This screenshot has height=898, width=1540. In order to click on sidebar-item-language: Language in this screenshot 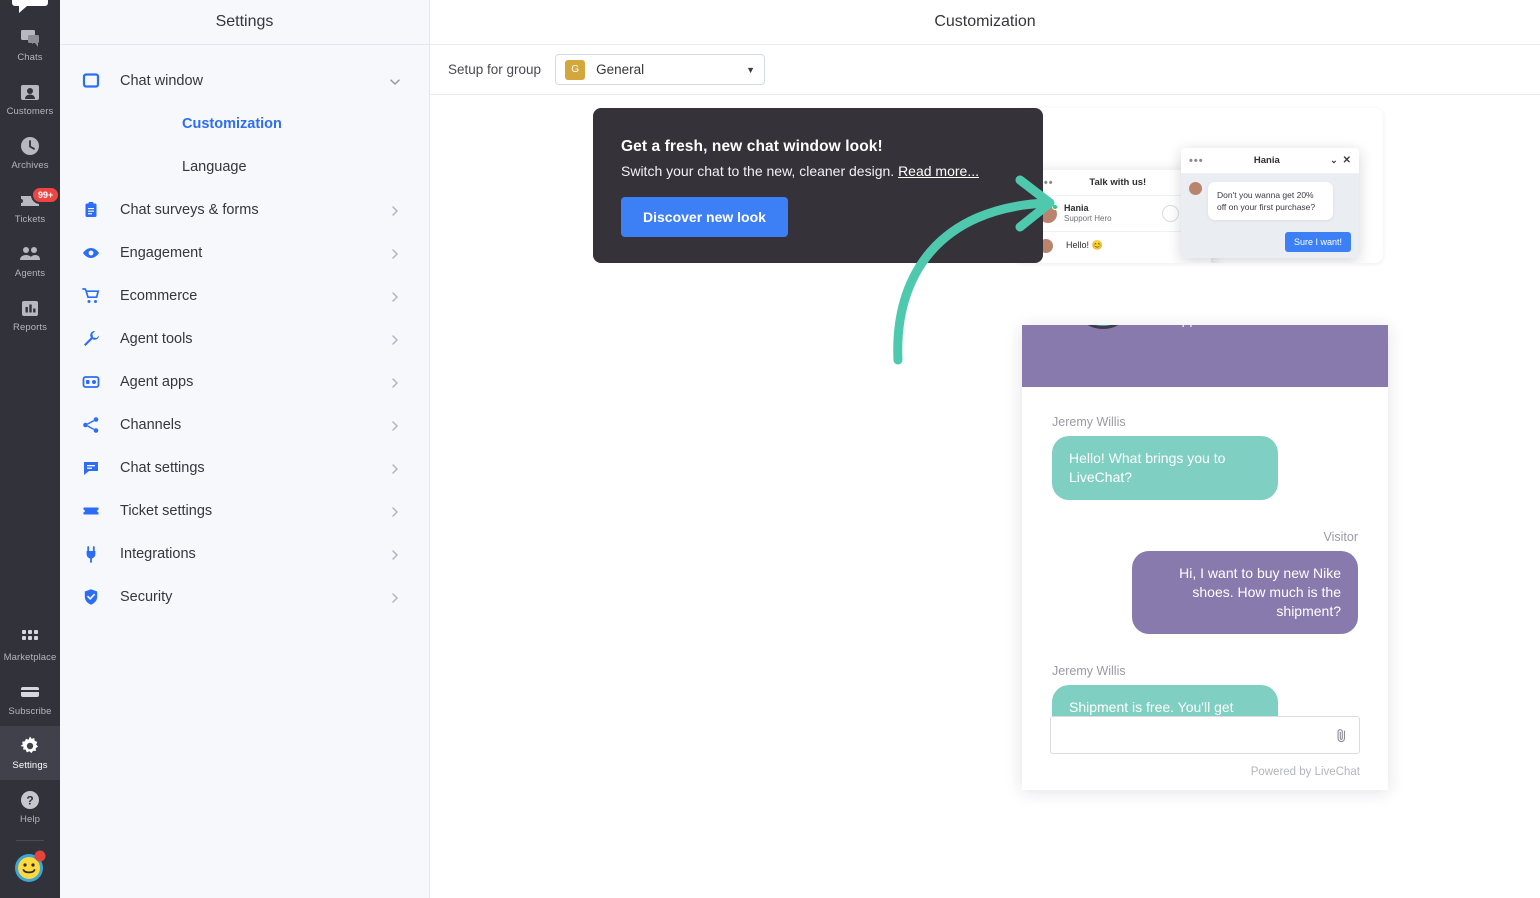, I will do `click(244, 166)`.